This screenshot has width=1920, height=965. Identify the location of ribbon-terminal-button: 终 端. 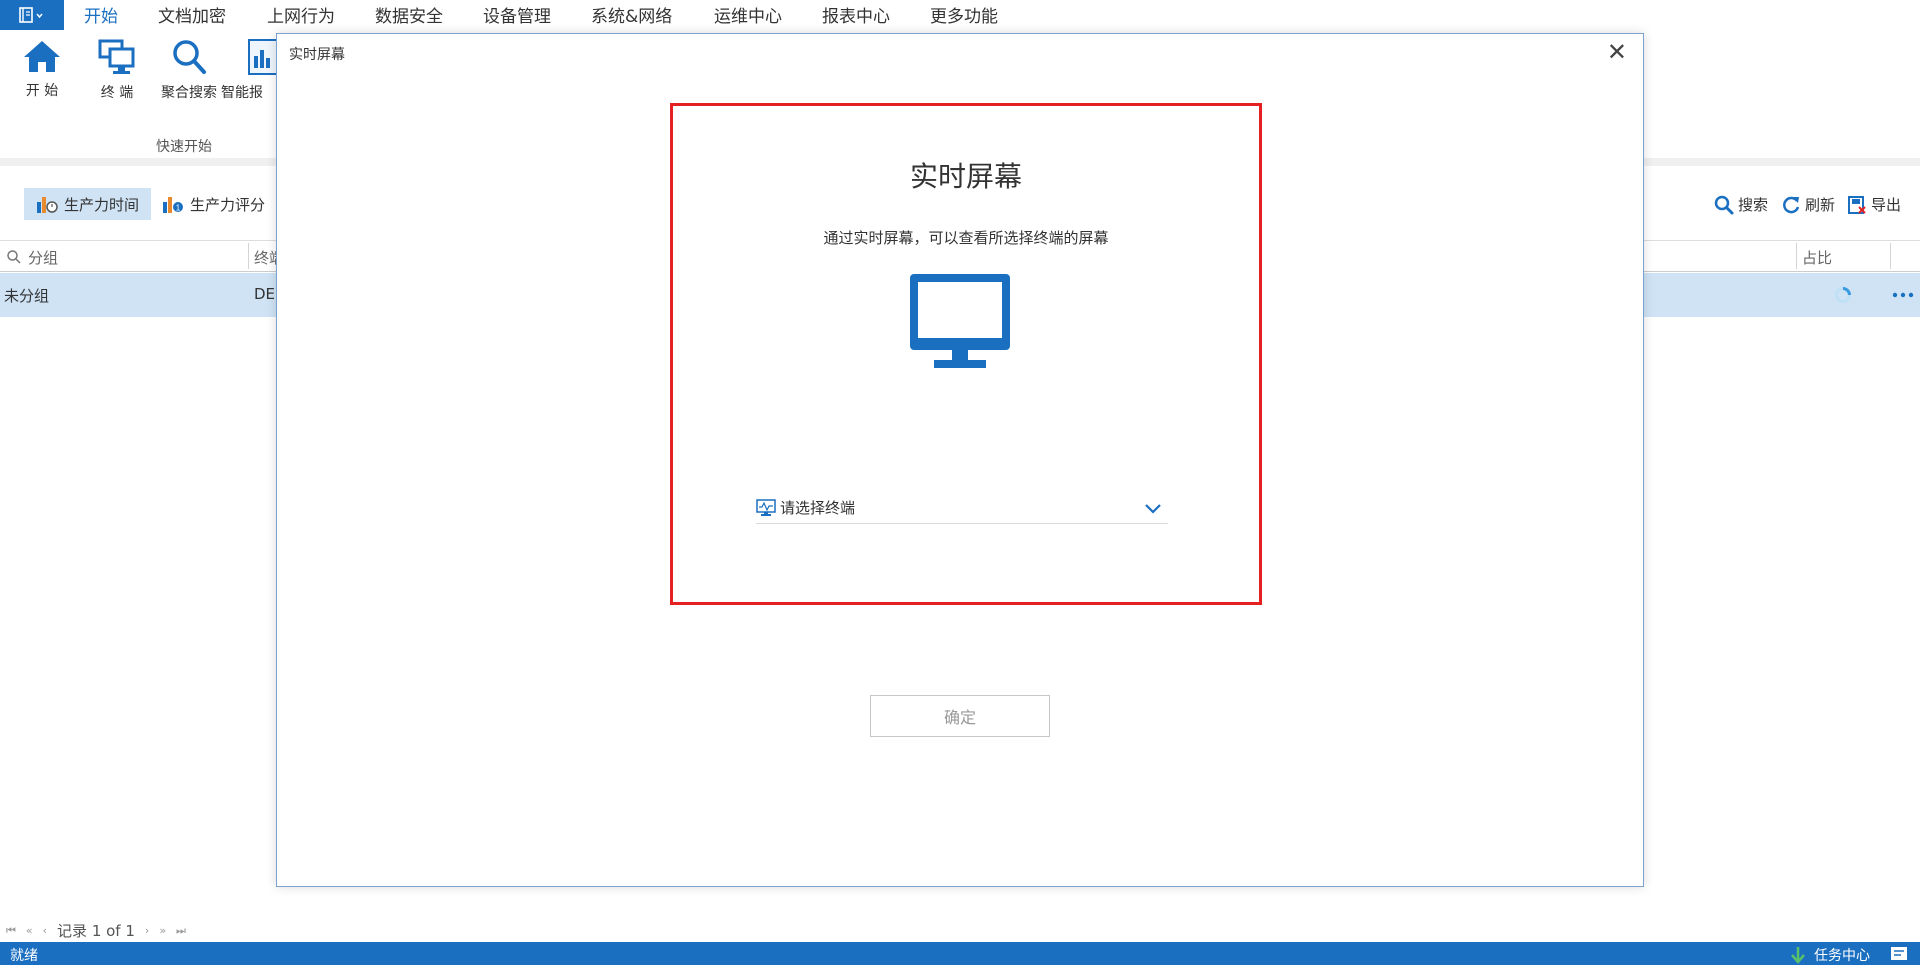
(117, 70).